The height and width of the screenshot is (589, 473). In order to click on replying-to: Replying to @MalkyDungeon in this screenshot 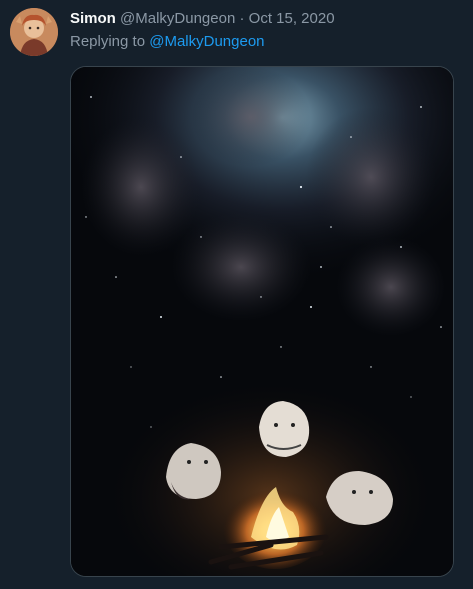, I will do `click(167, 42)`.